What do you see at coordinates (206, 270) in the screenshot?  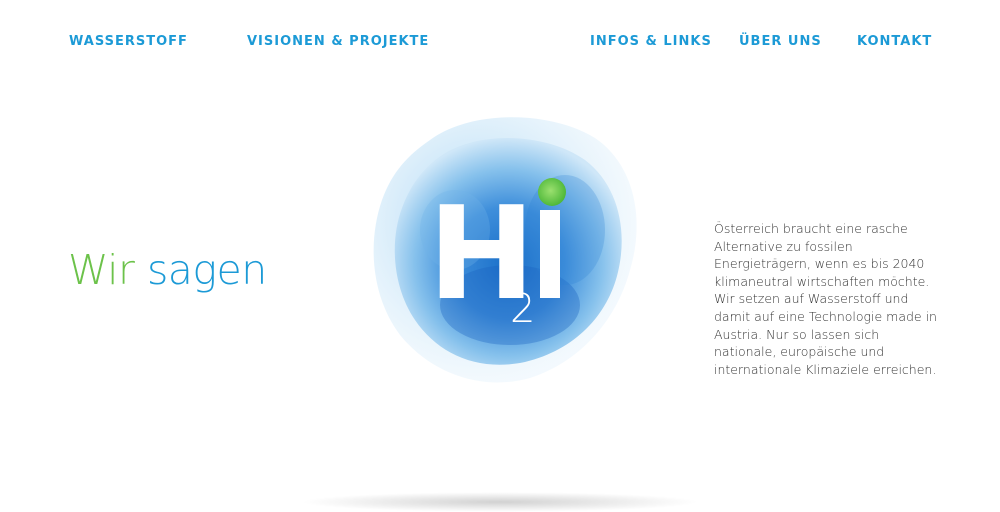 I see `headline-word-sagen: sagen` at bounding box center [206, 270].